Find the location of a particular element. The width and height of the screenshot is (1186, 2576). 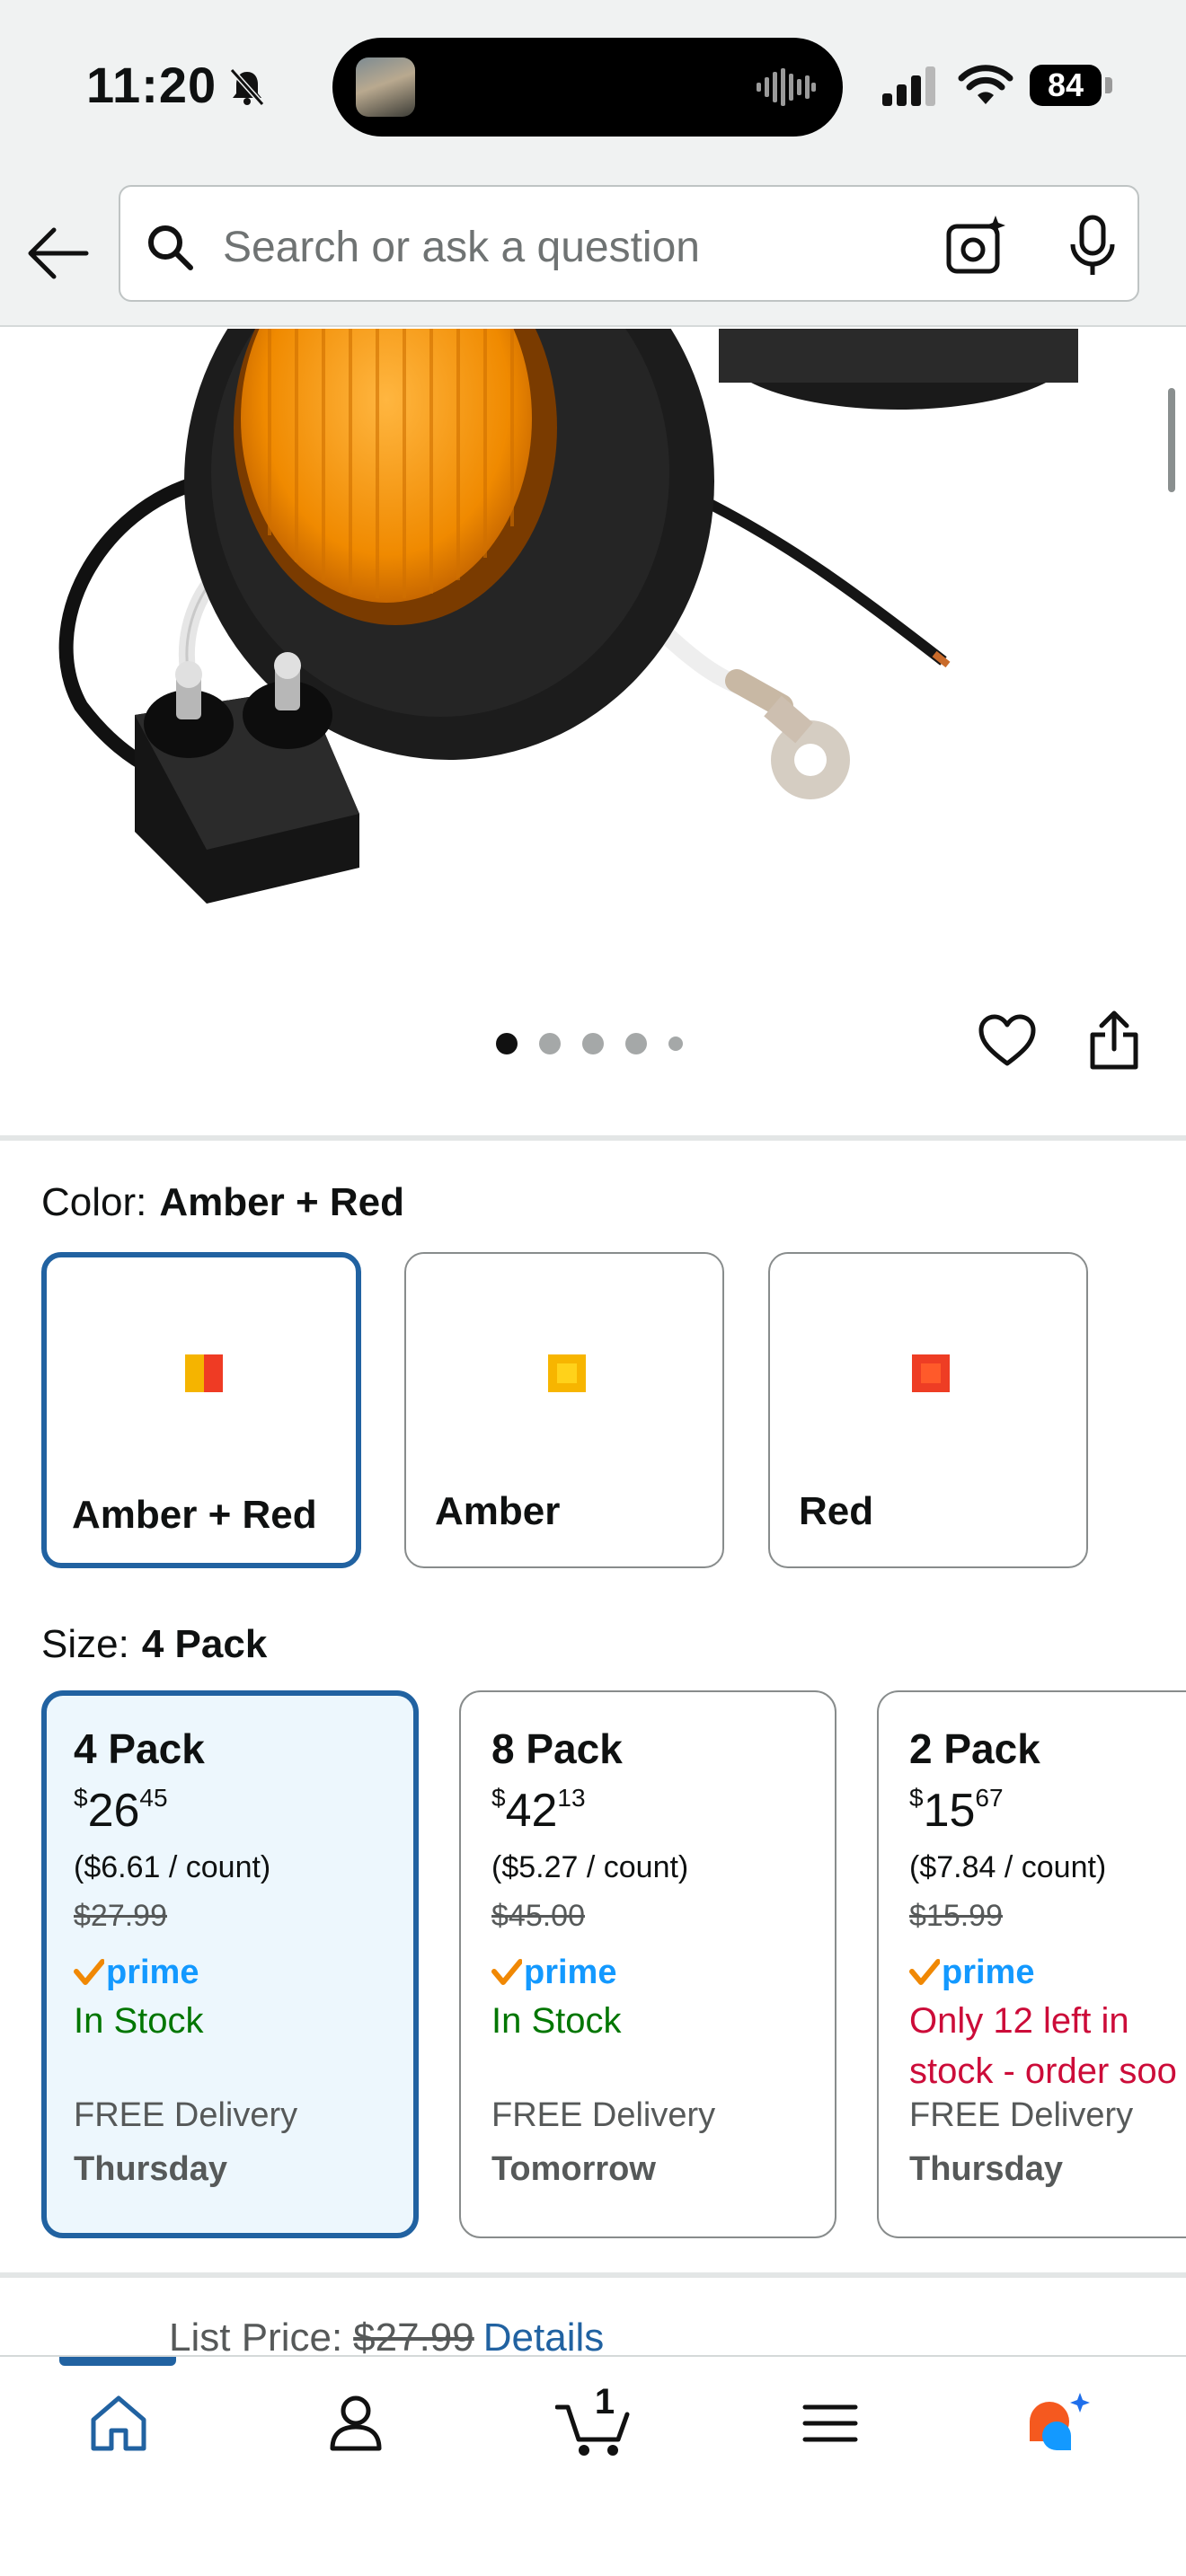

account-icon is located at coordinates (356, 2423).